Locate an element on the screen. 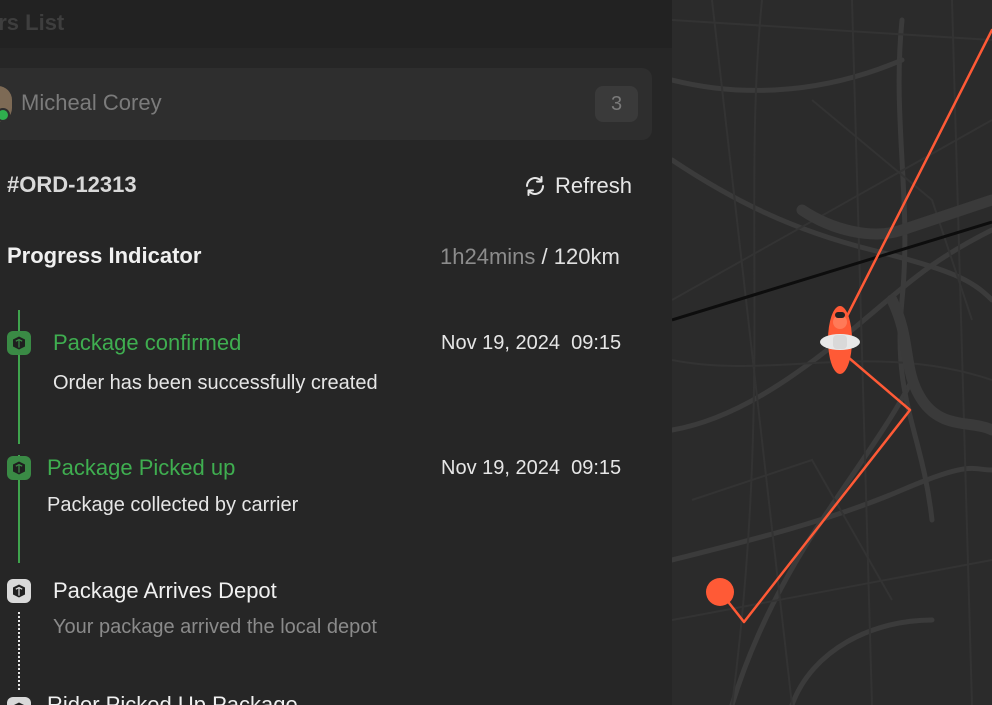 This screenshot has height=705, width=992. step-title: Rider Picked Up Package is located at coordinates (172, 698).